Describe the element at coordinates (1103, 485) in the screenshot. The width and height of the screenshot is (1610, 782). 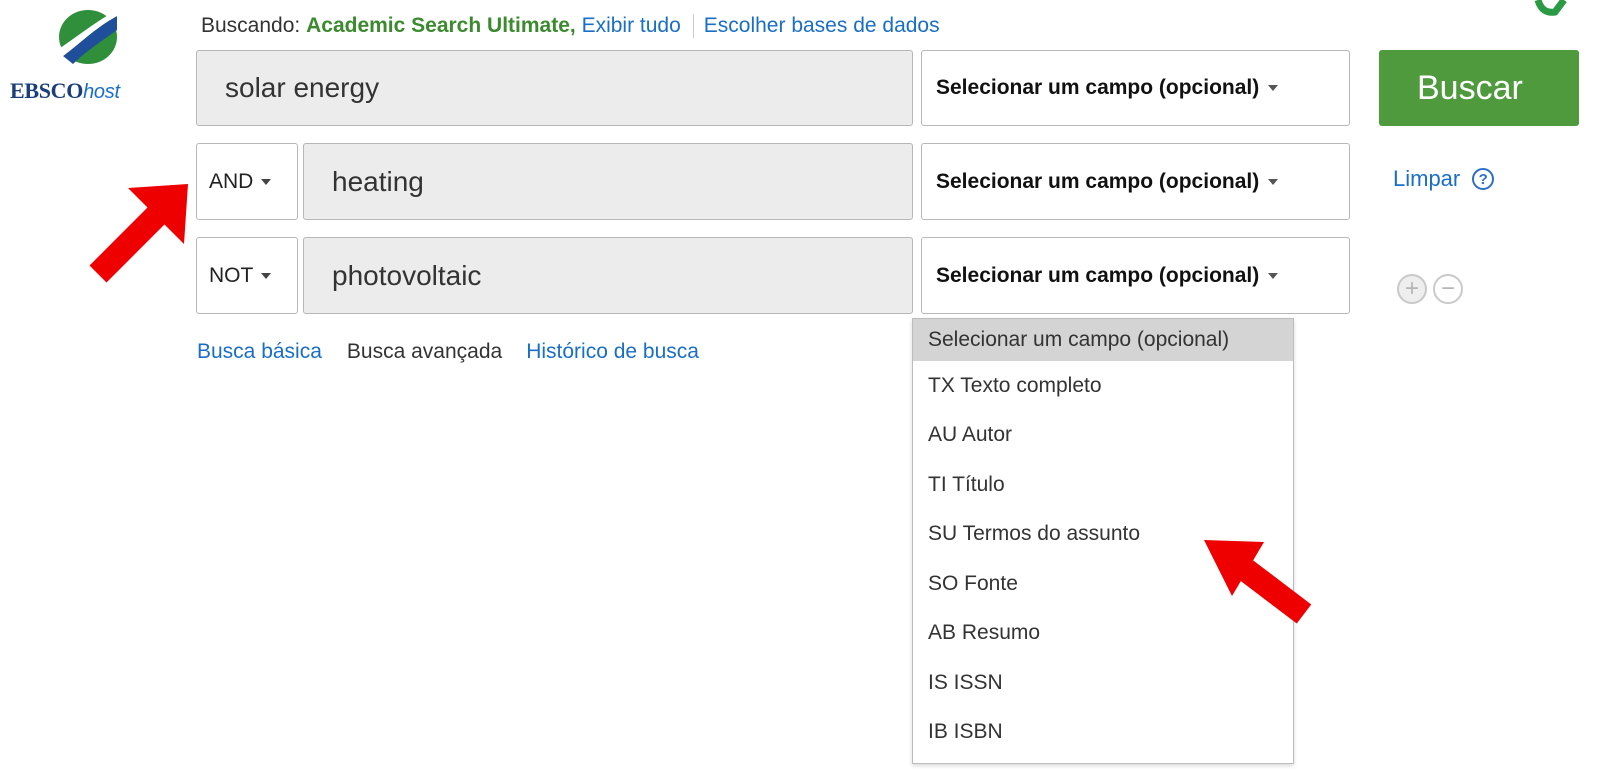
I see `dropdown-option: TI Título` at that location.